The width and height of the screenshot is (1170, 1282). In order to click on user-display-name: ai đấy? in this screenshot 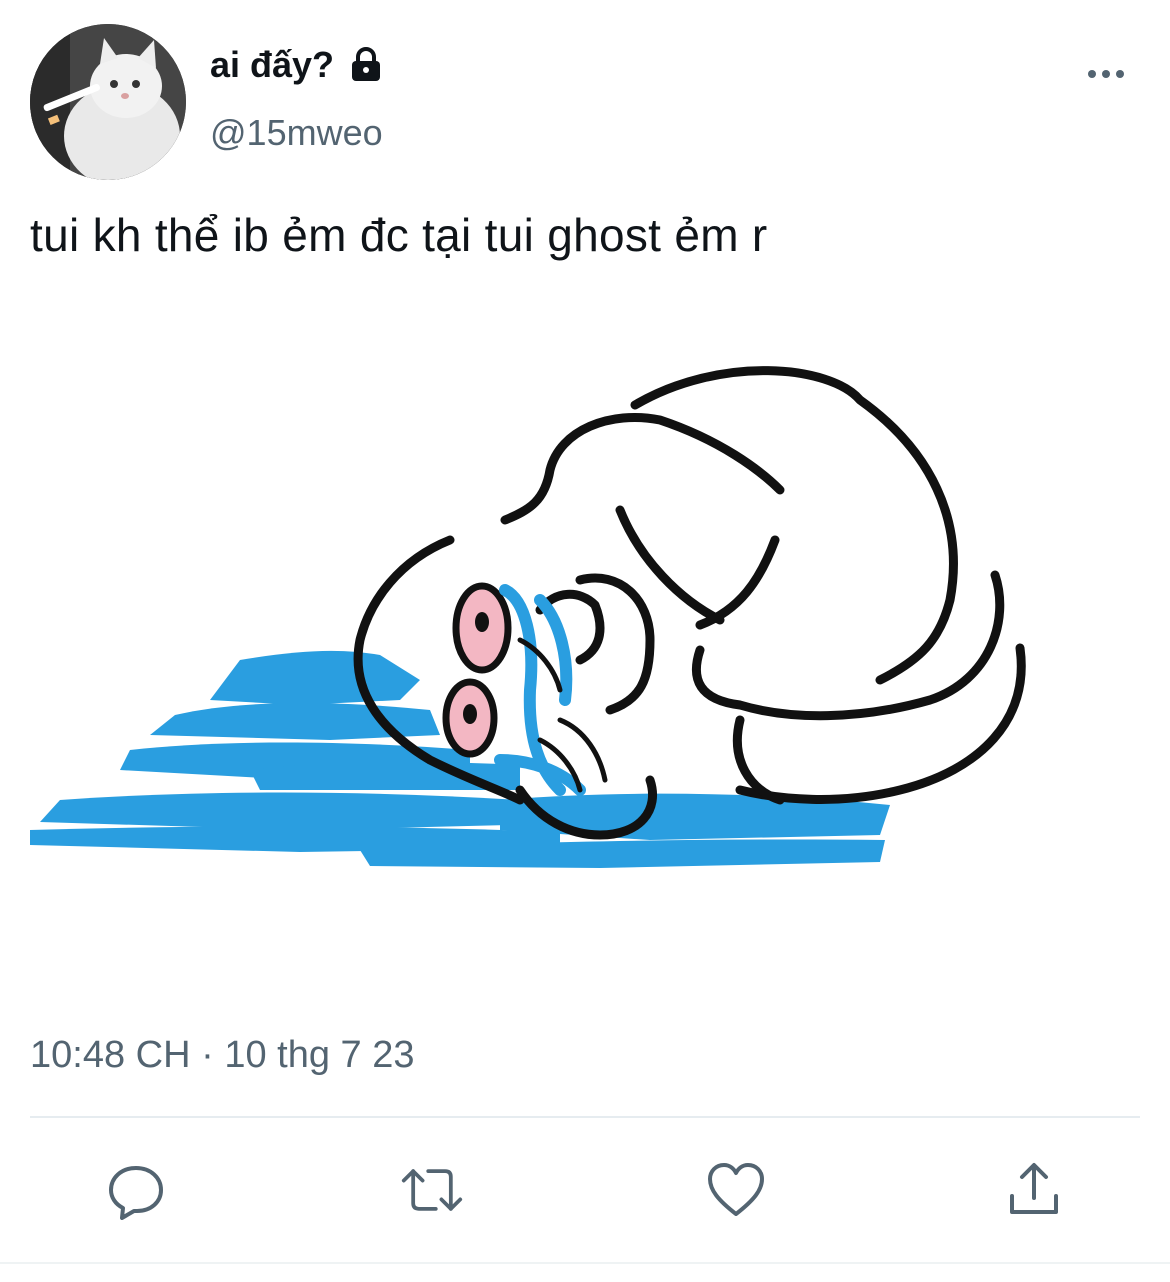, I will do `click(298, 65)`.